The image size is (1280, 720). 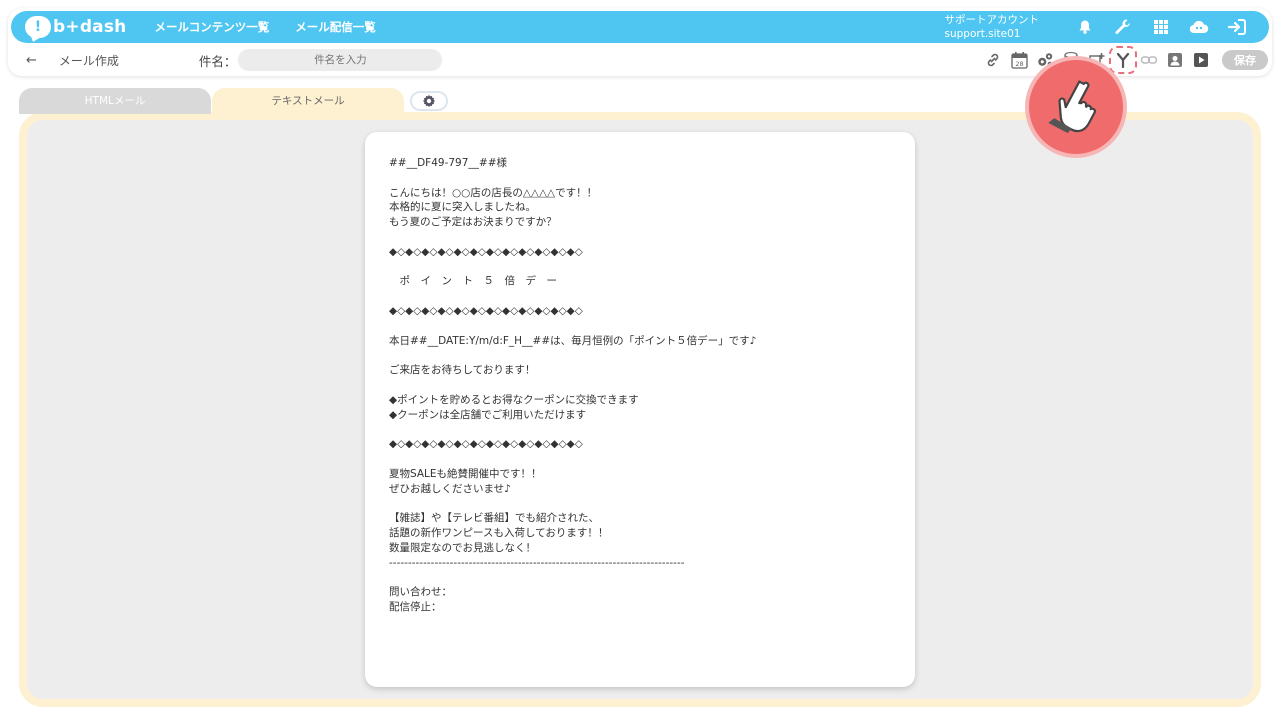 I want to click on wrench-icon, so click(x=1123, y=27).